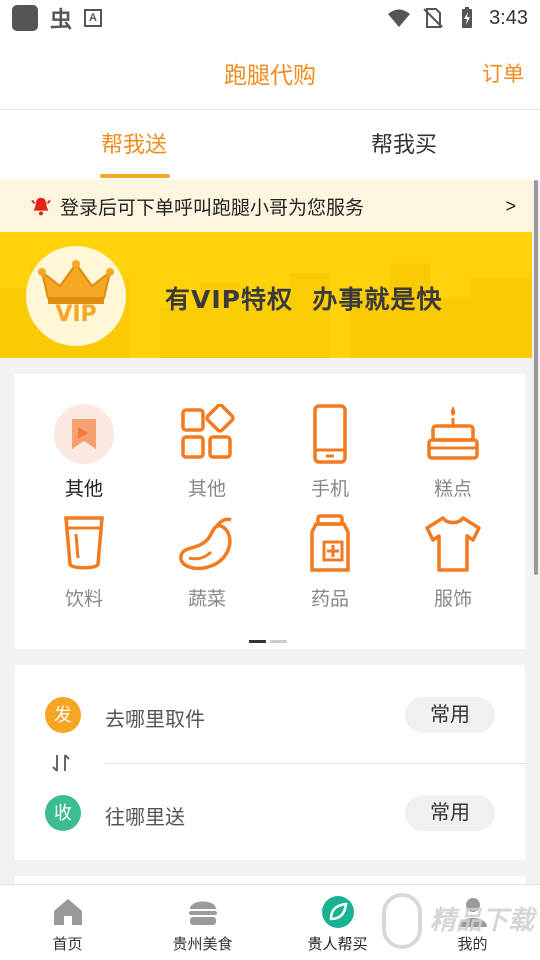  I want to click on cup-icon, so click(84, 543).